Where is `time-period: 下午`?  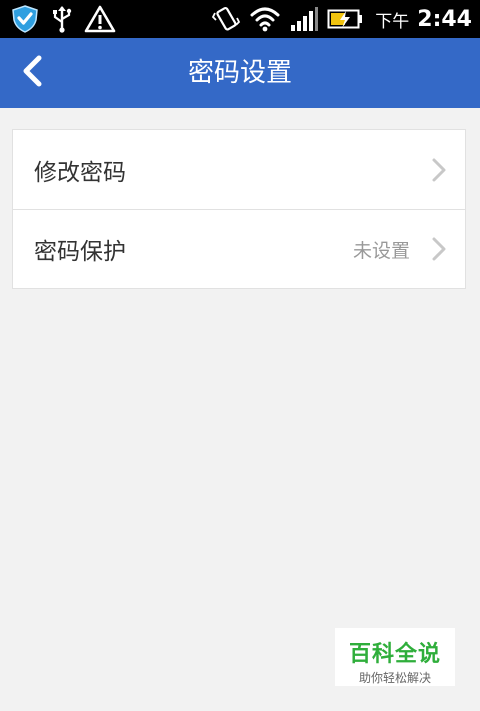 time-period: 下午 is located at coordinates (392, 21).